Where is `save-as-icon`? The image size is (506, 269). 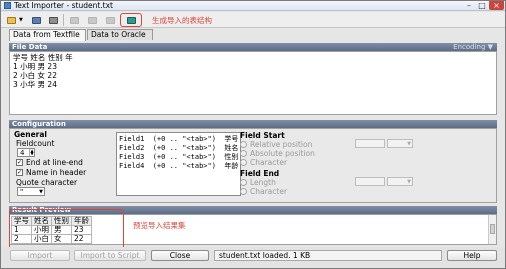 save-as-icon is located at coordinates (92, 20).